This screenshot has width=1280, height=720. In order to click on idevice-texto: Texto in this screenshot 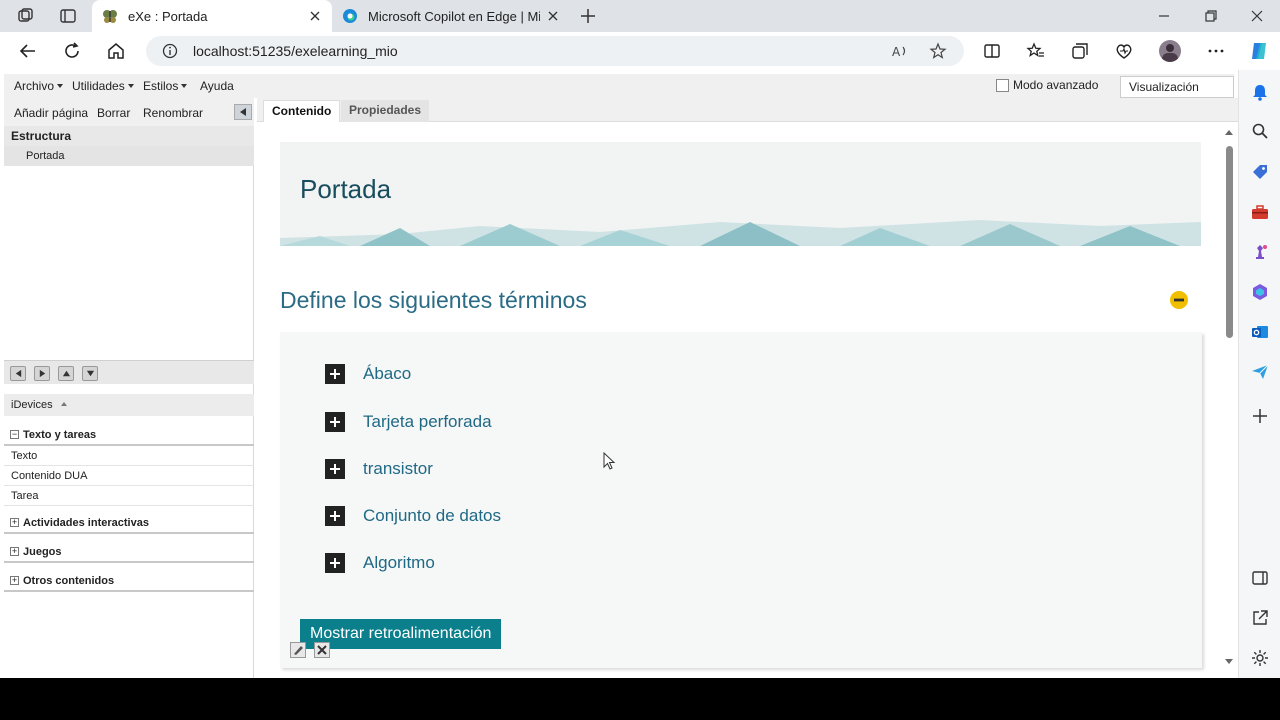, I will do `click(129, 456)`.